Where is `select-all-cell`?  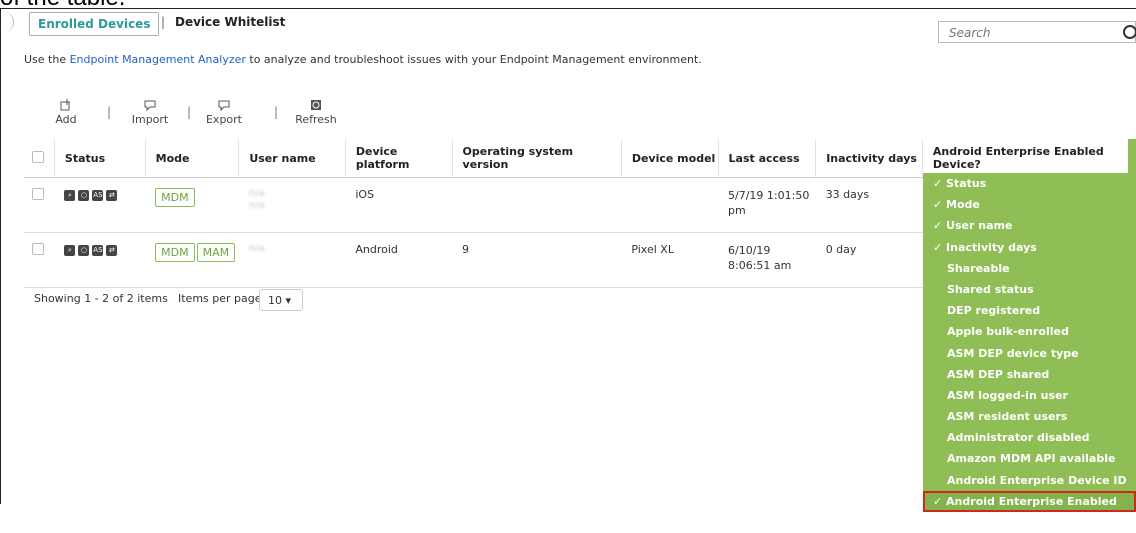
select-all-cell is located at coordinates (39, 158).